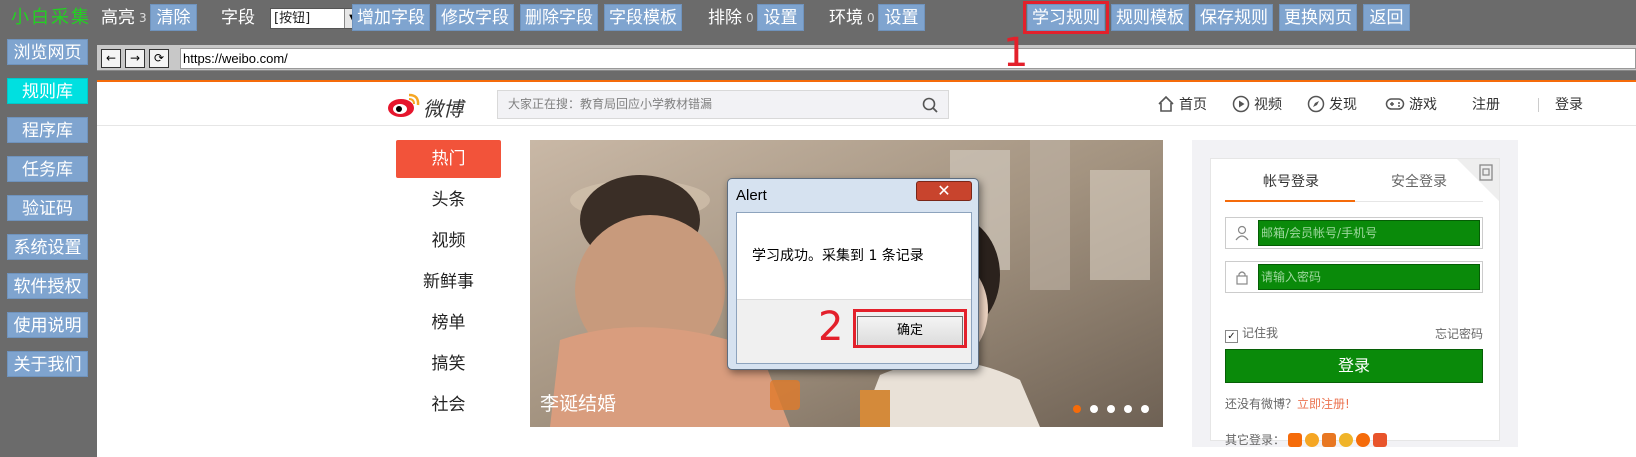 Image resolution: width=1636 pixels, height=457 pixels. I want to click on weibo-nav-game: 游戏, so click(1411, 105).